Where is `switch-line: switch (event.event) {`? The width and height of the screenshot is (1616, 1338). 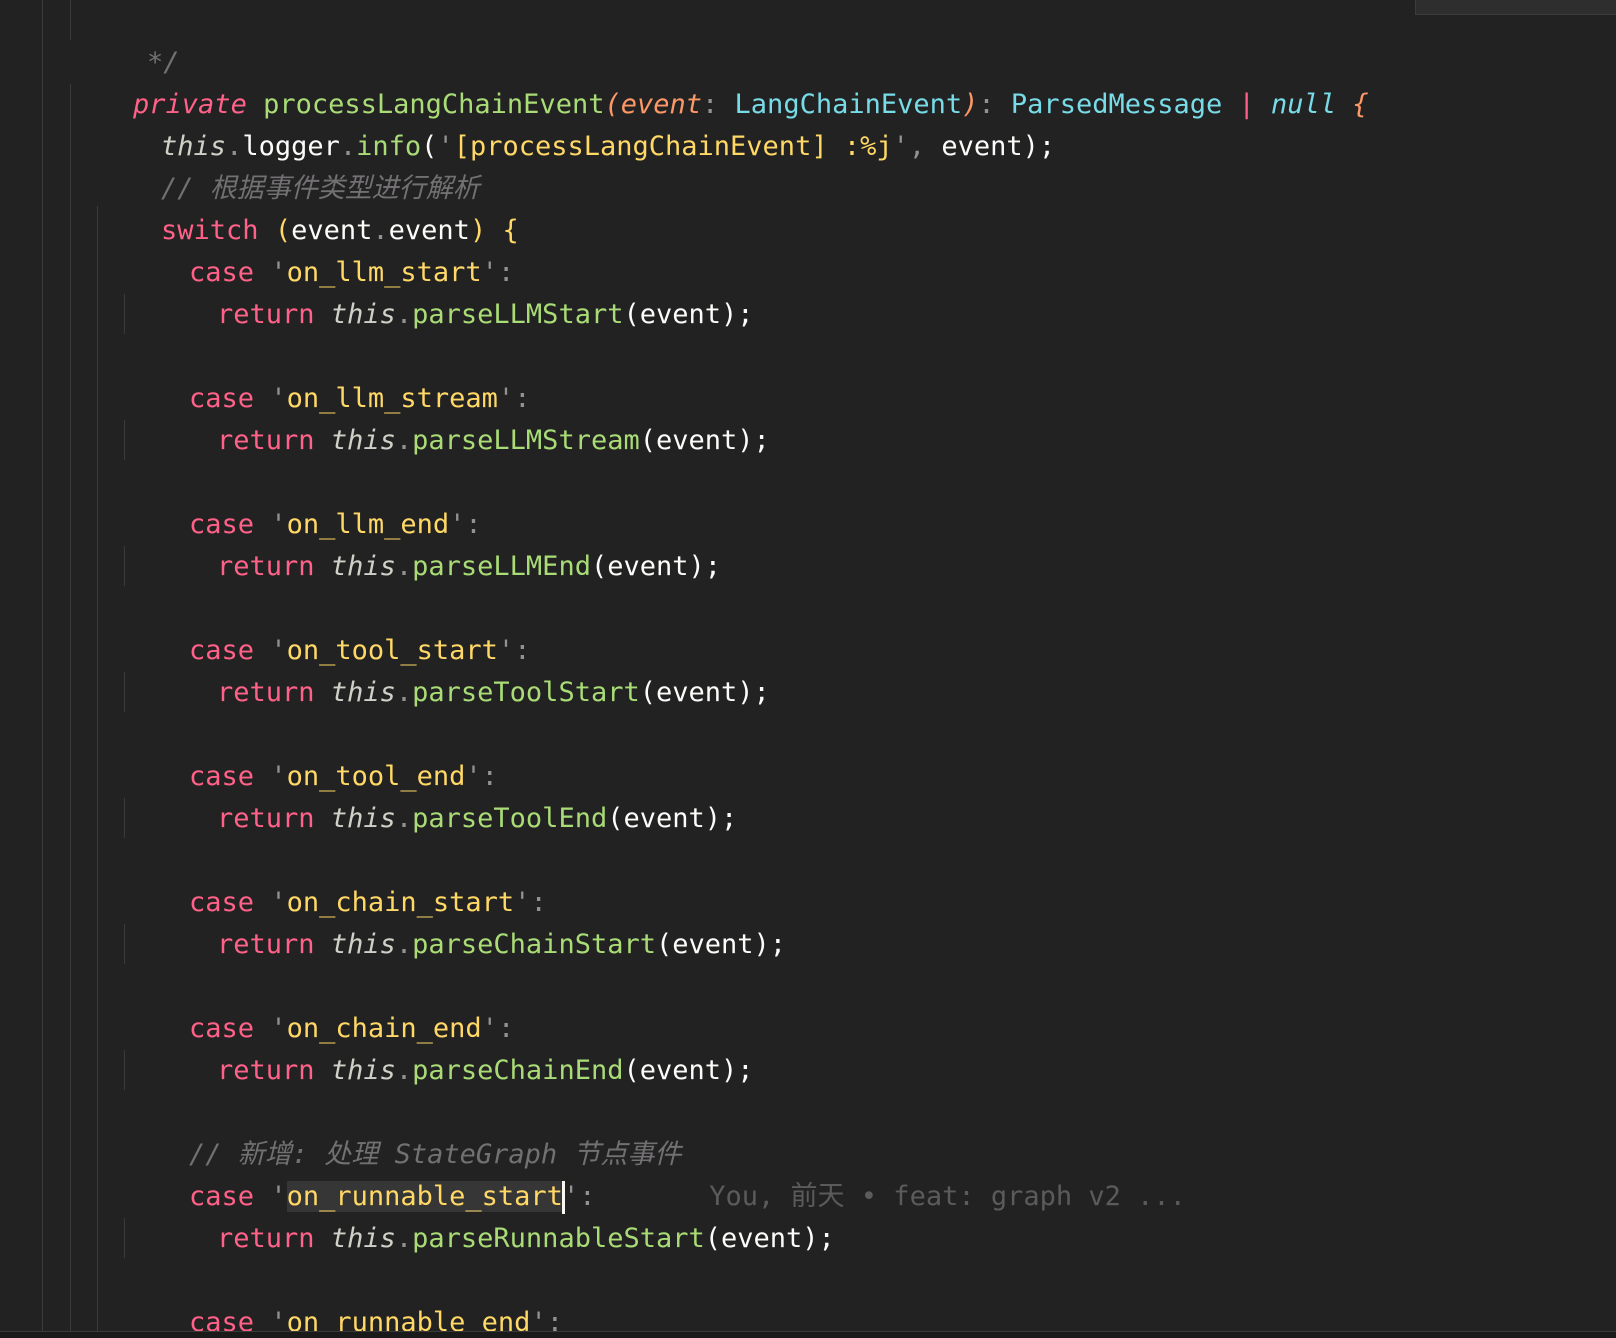 switch-line: switch (event.event) { is located at coordinates (307, 207).